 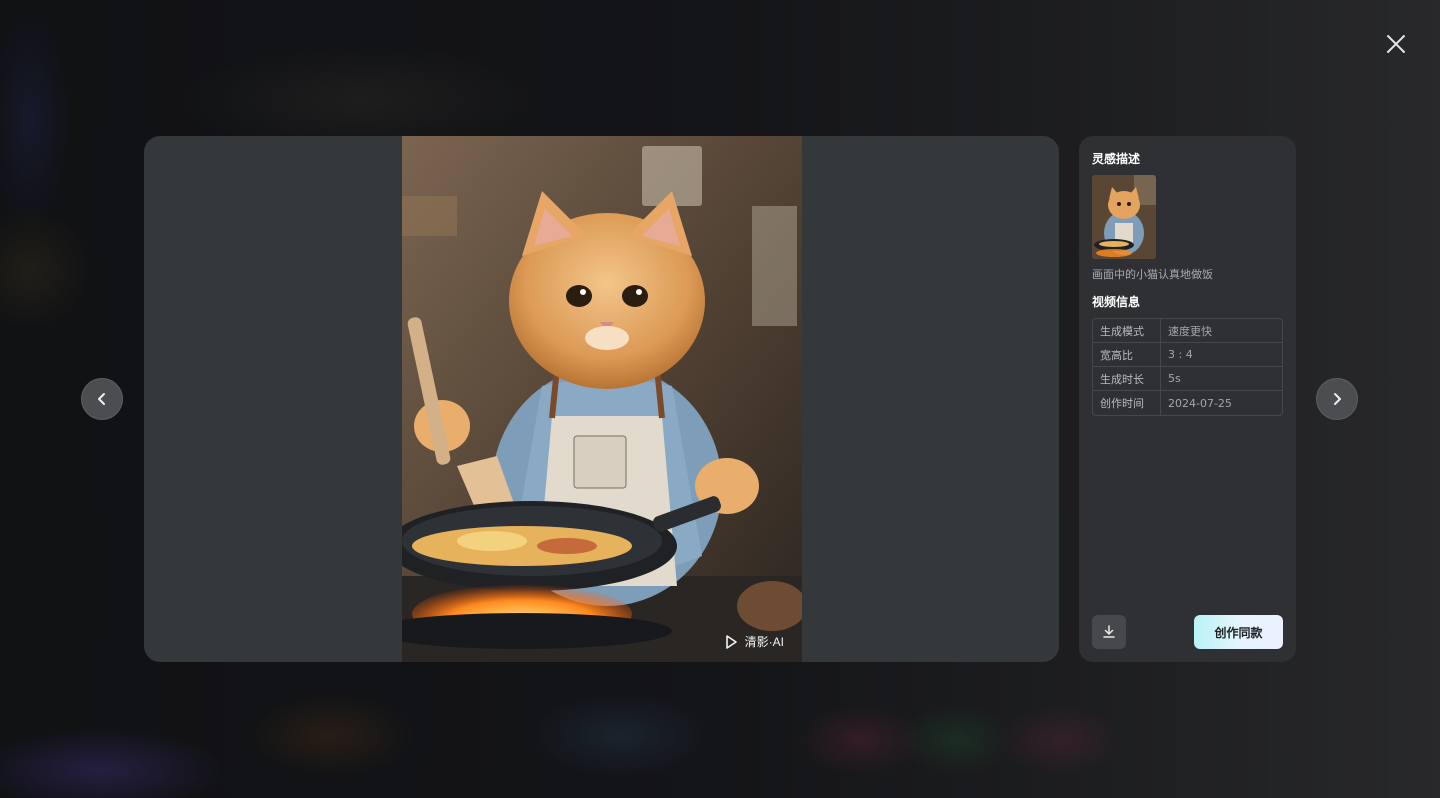 I want to click on info-value: 5s, so click(x=1221, y=379).